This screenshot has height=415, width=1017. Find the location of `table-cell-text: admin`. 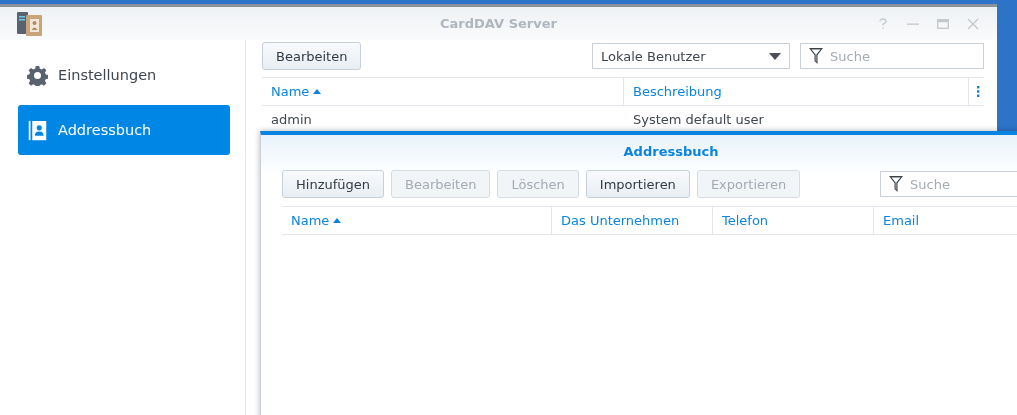

table-cell-text: admin is located at coordinates (291, 119).